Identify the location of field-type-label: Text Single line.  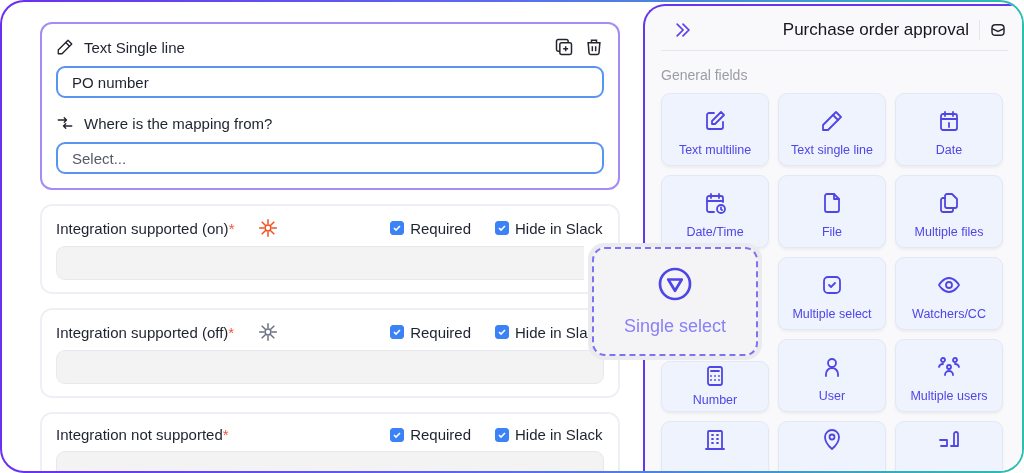
(134, 47).